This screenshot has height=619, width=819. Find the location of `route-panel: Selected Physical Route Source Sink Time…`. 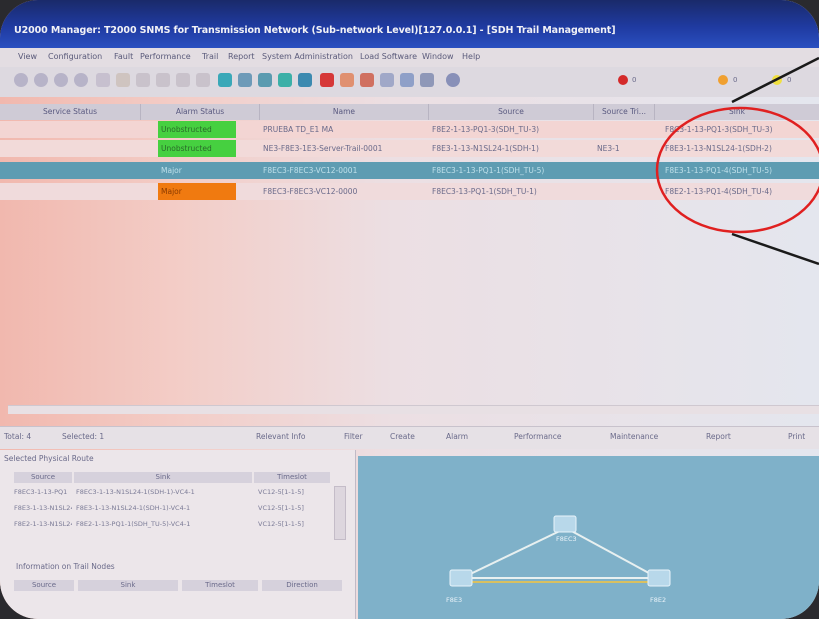

route-panel: Selected Physical Route Source Sink Time… is located at coordinates (178, 534).